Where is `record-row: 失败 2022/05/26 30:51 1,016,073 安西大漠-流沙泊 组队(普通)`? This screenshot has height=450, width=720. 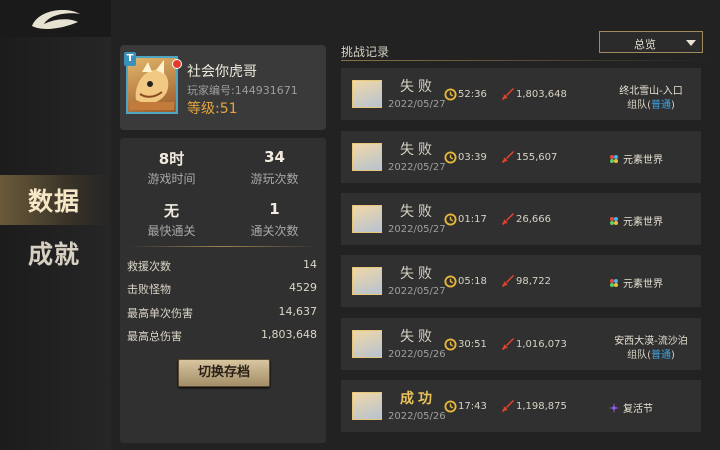 record-row: 失败 2022/05/26 30:51 1,016,073 安西大漠-流沙泊 组队(普通) is located at coordinates (521, 344).